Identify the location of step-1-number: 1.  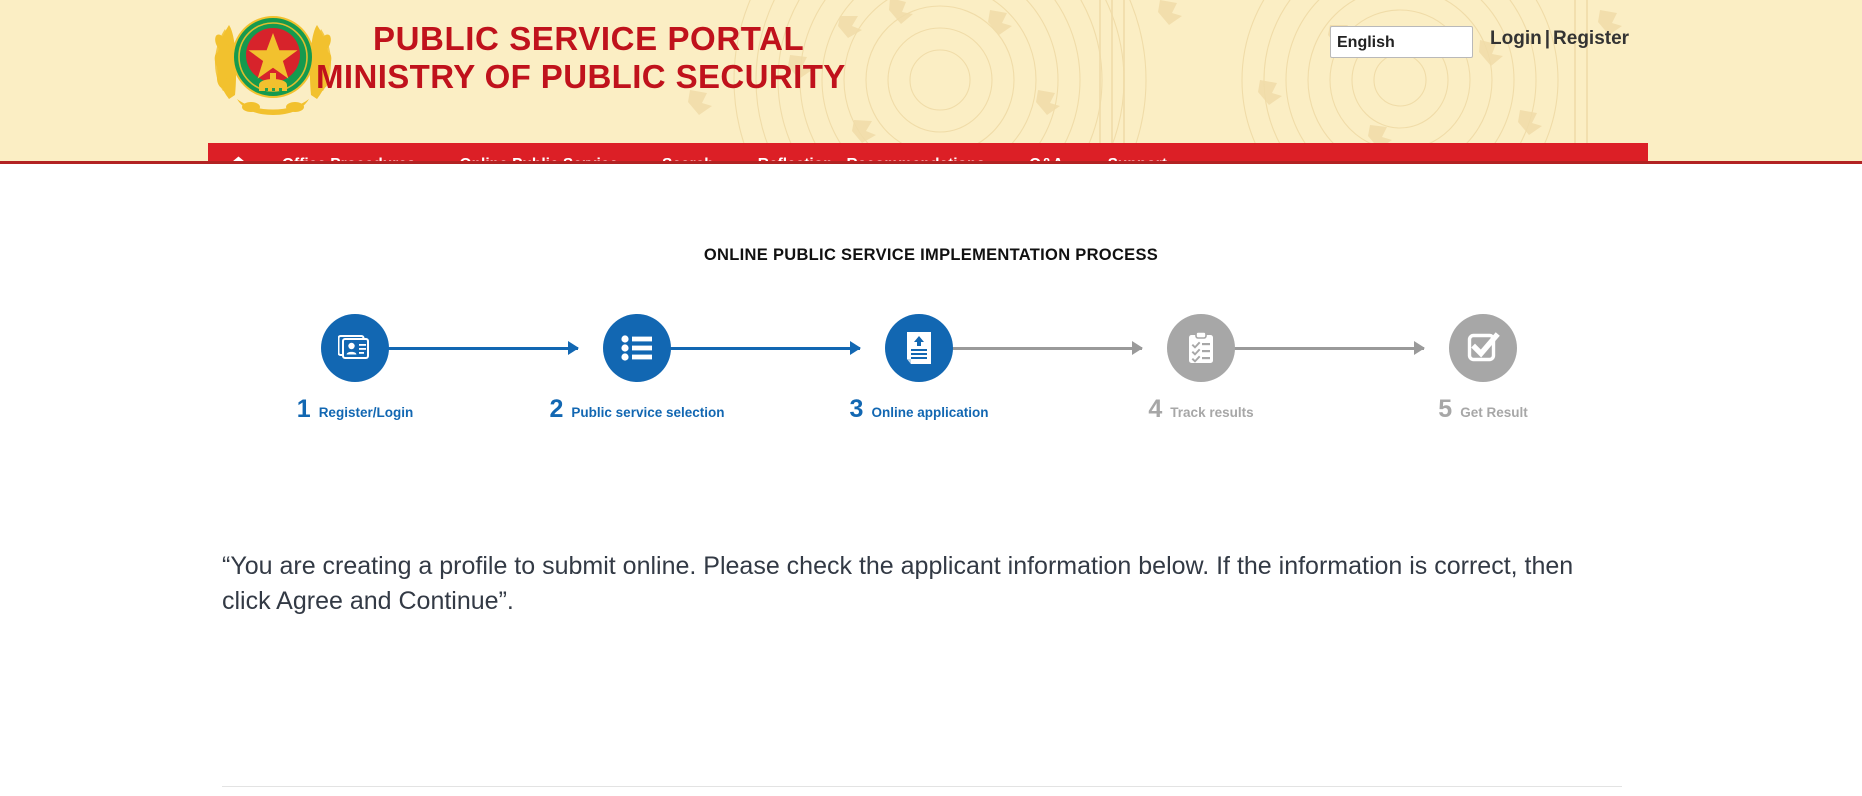
(303, 409).